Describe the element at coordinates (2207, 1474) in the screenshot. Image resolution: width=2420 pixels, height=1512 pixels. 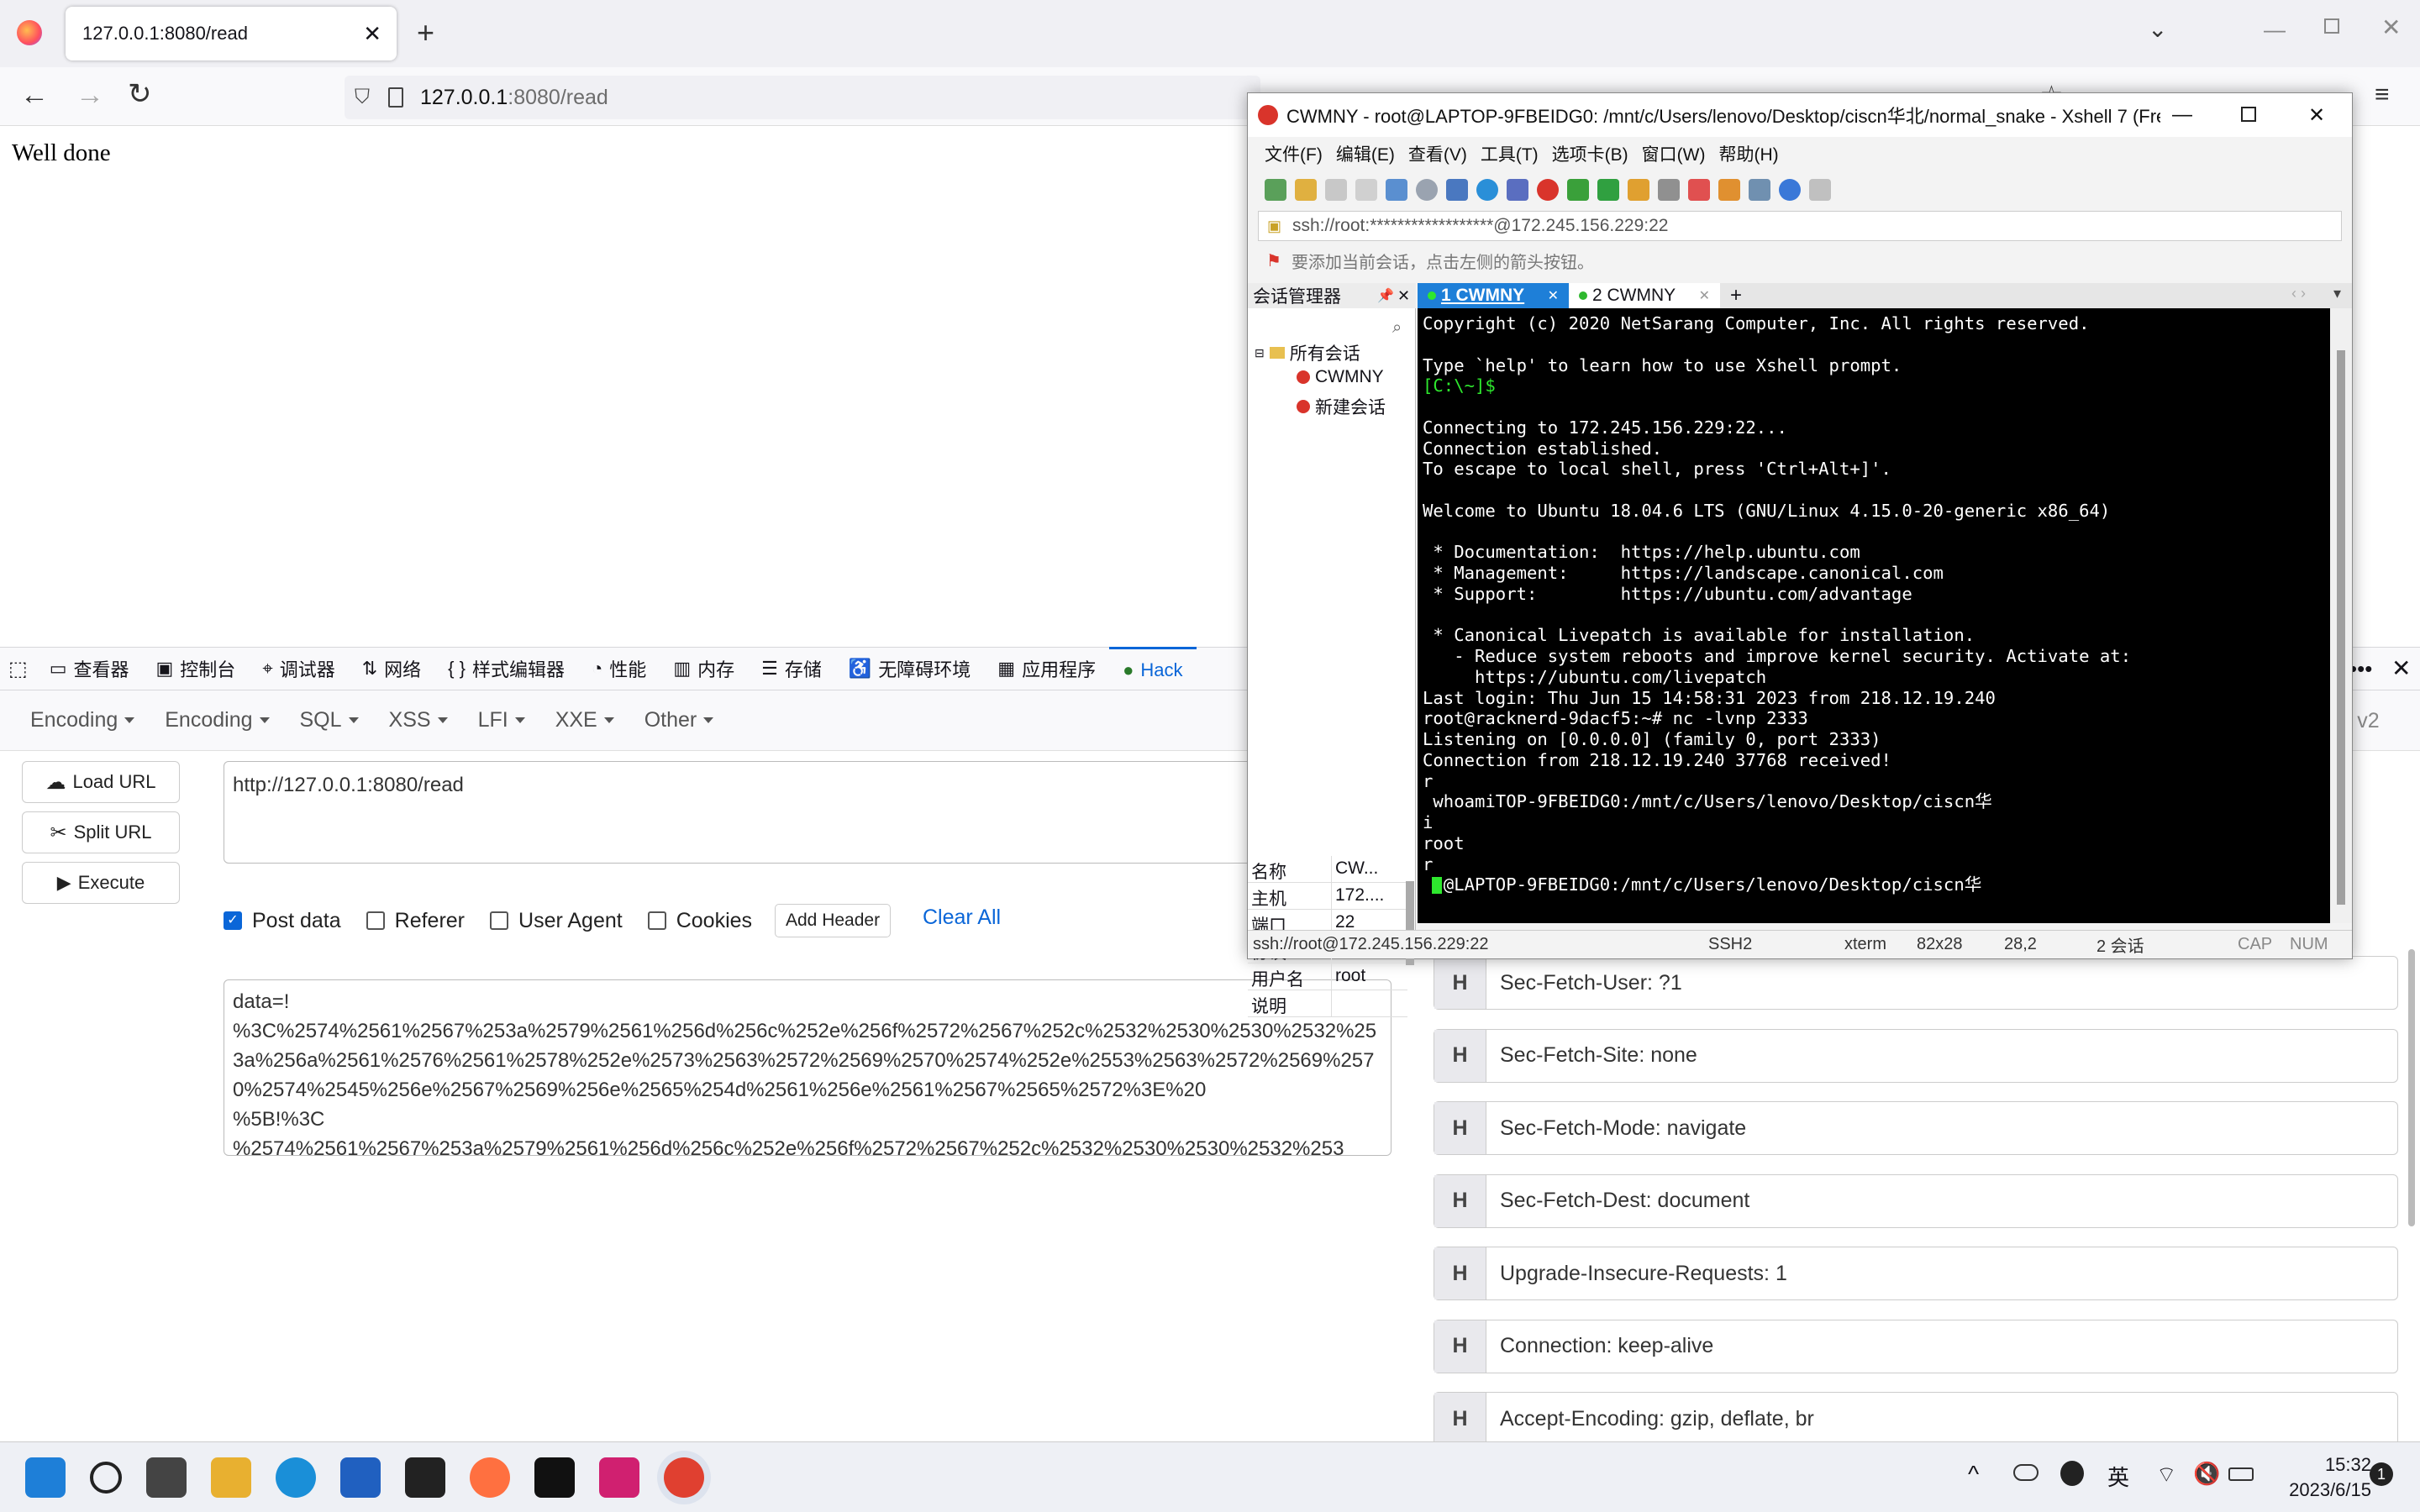
I see `volume-muted-icon: 🔇` at that location.